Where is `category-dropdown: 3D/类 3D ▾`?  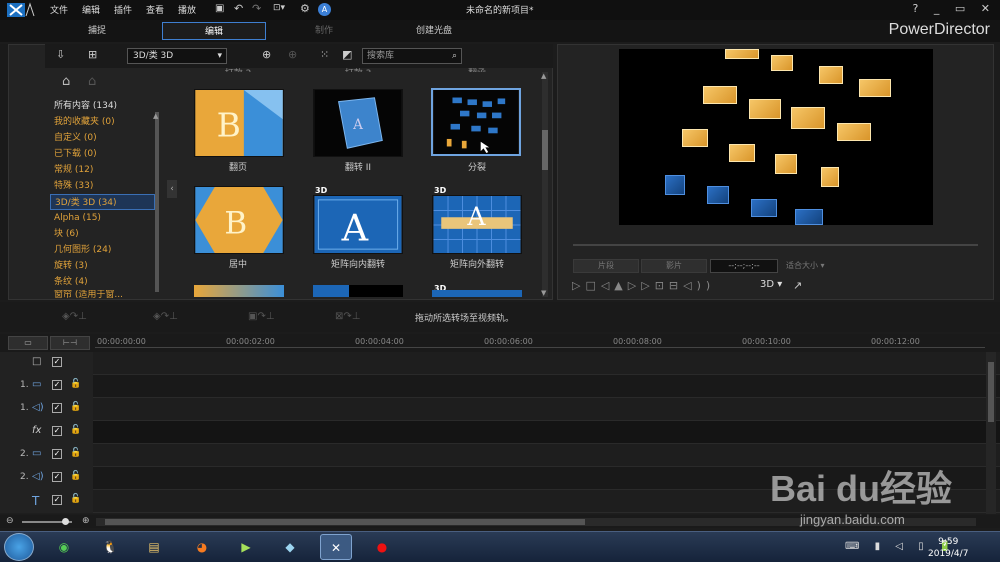 category-dropdown: 3D/类 3D ▾ is located at coordinates (177, 56).